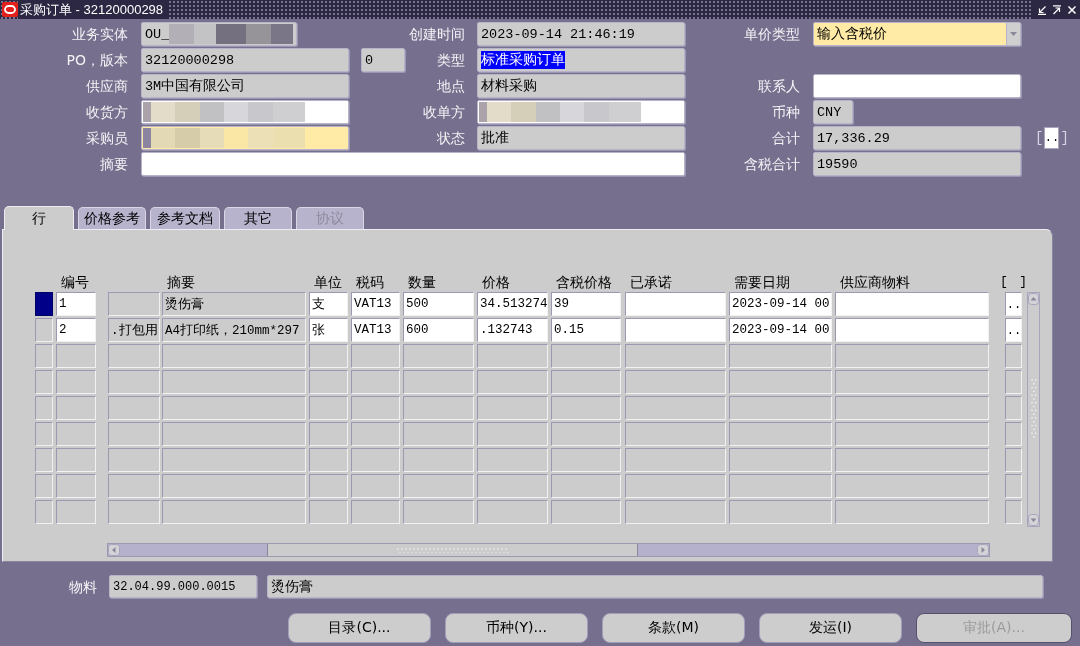 The height and width of the screenshot is (646, 1080). What do you see at coordinates (581, 86) in the screenshot?
I see `text-field: 材料采购` at bounding box center [581, 86].